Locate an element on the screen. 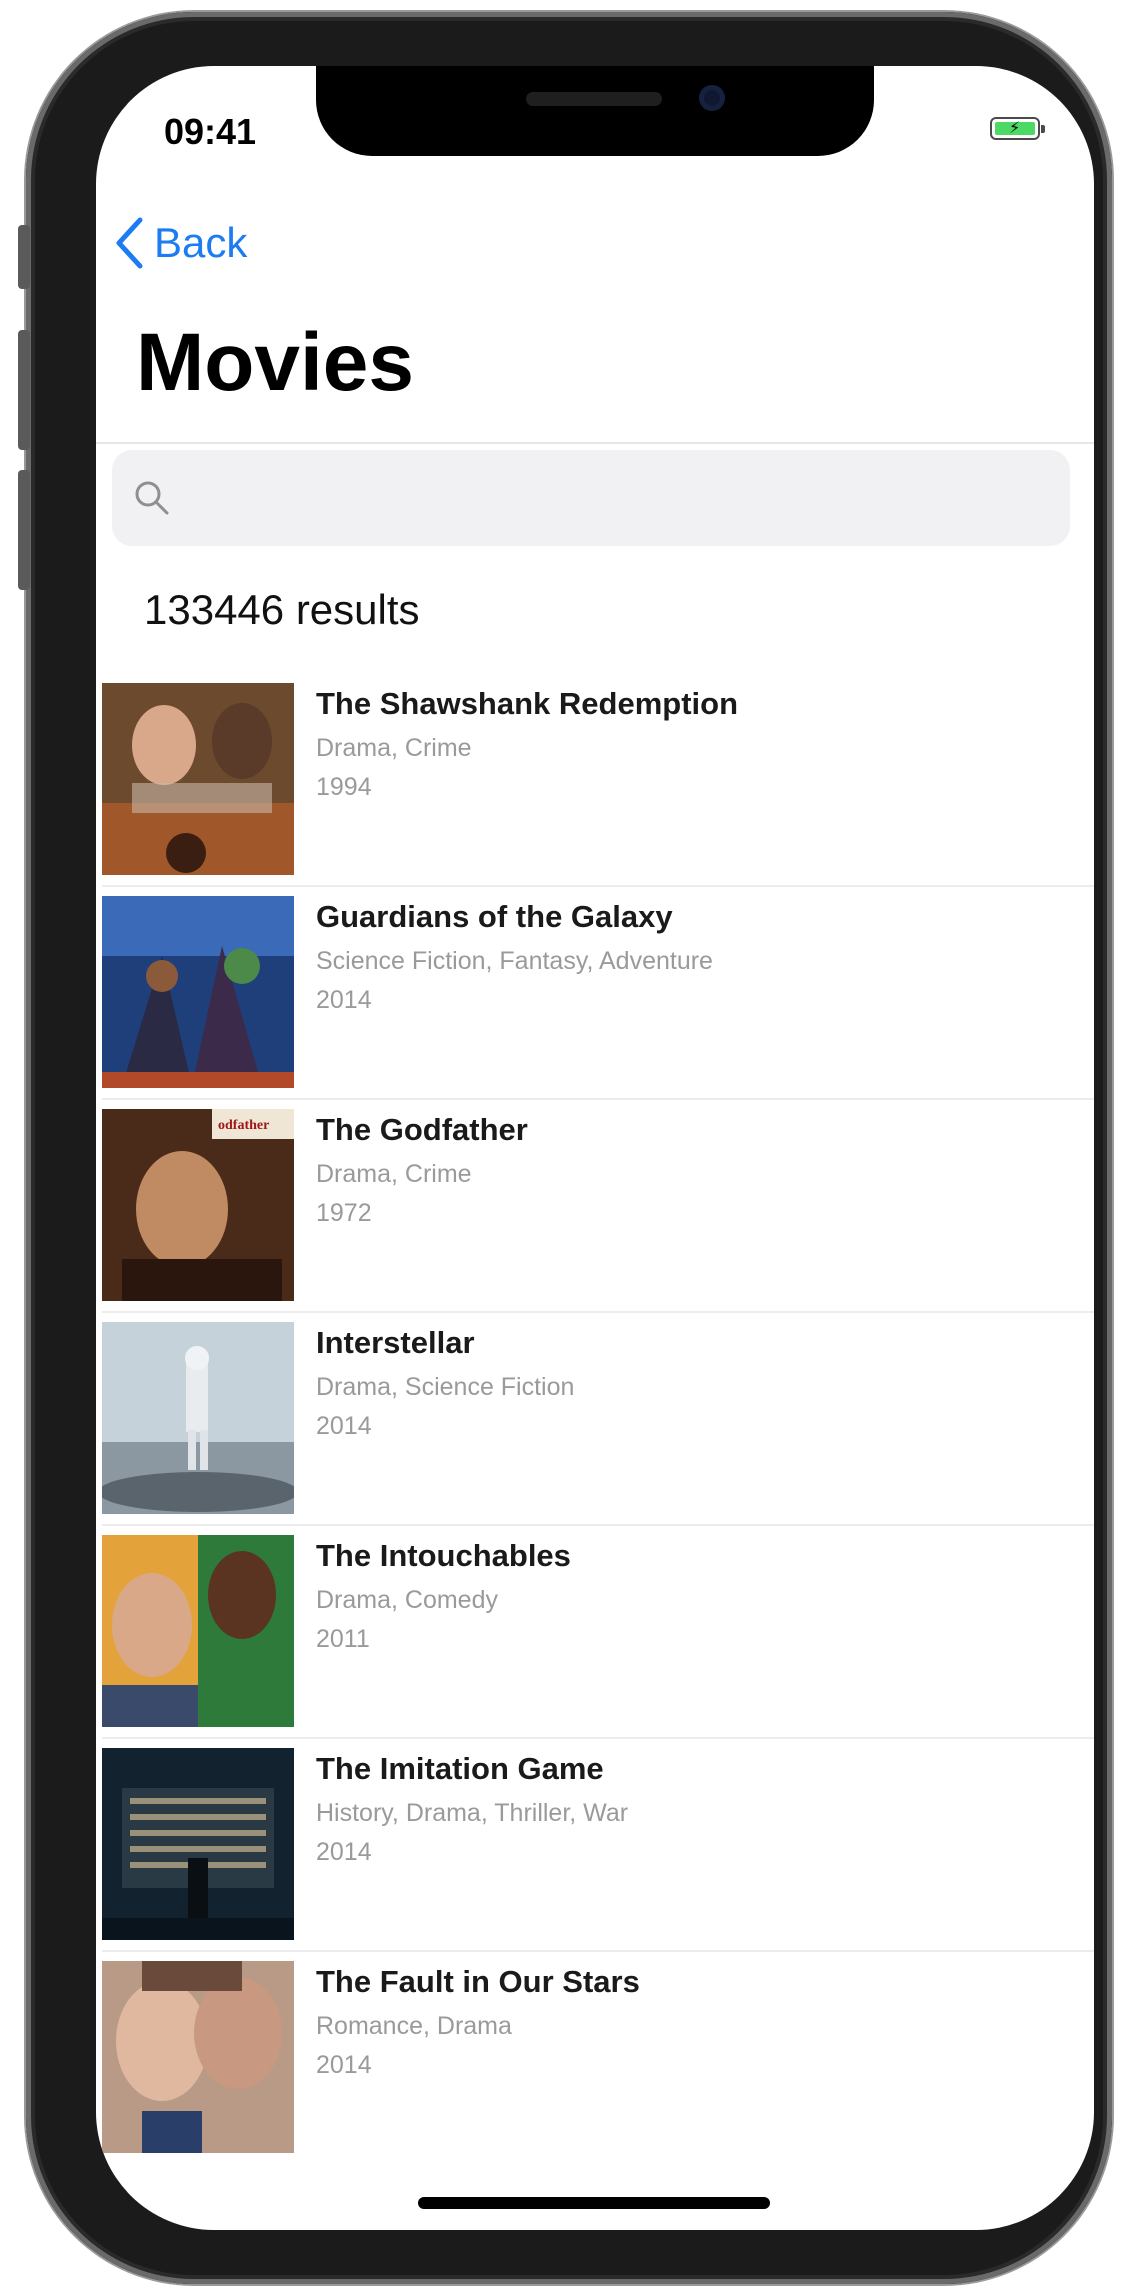 This screenshot has width=1138, height=2296. movie-title: The Fault in Our Stars is located at coordinates (478, 1981).